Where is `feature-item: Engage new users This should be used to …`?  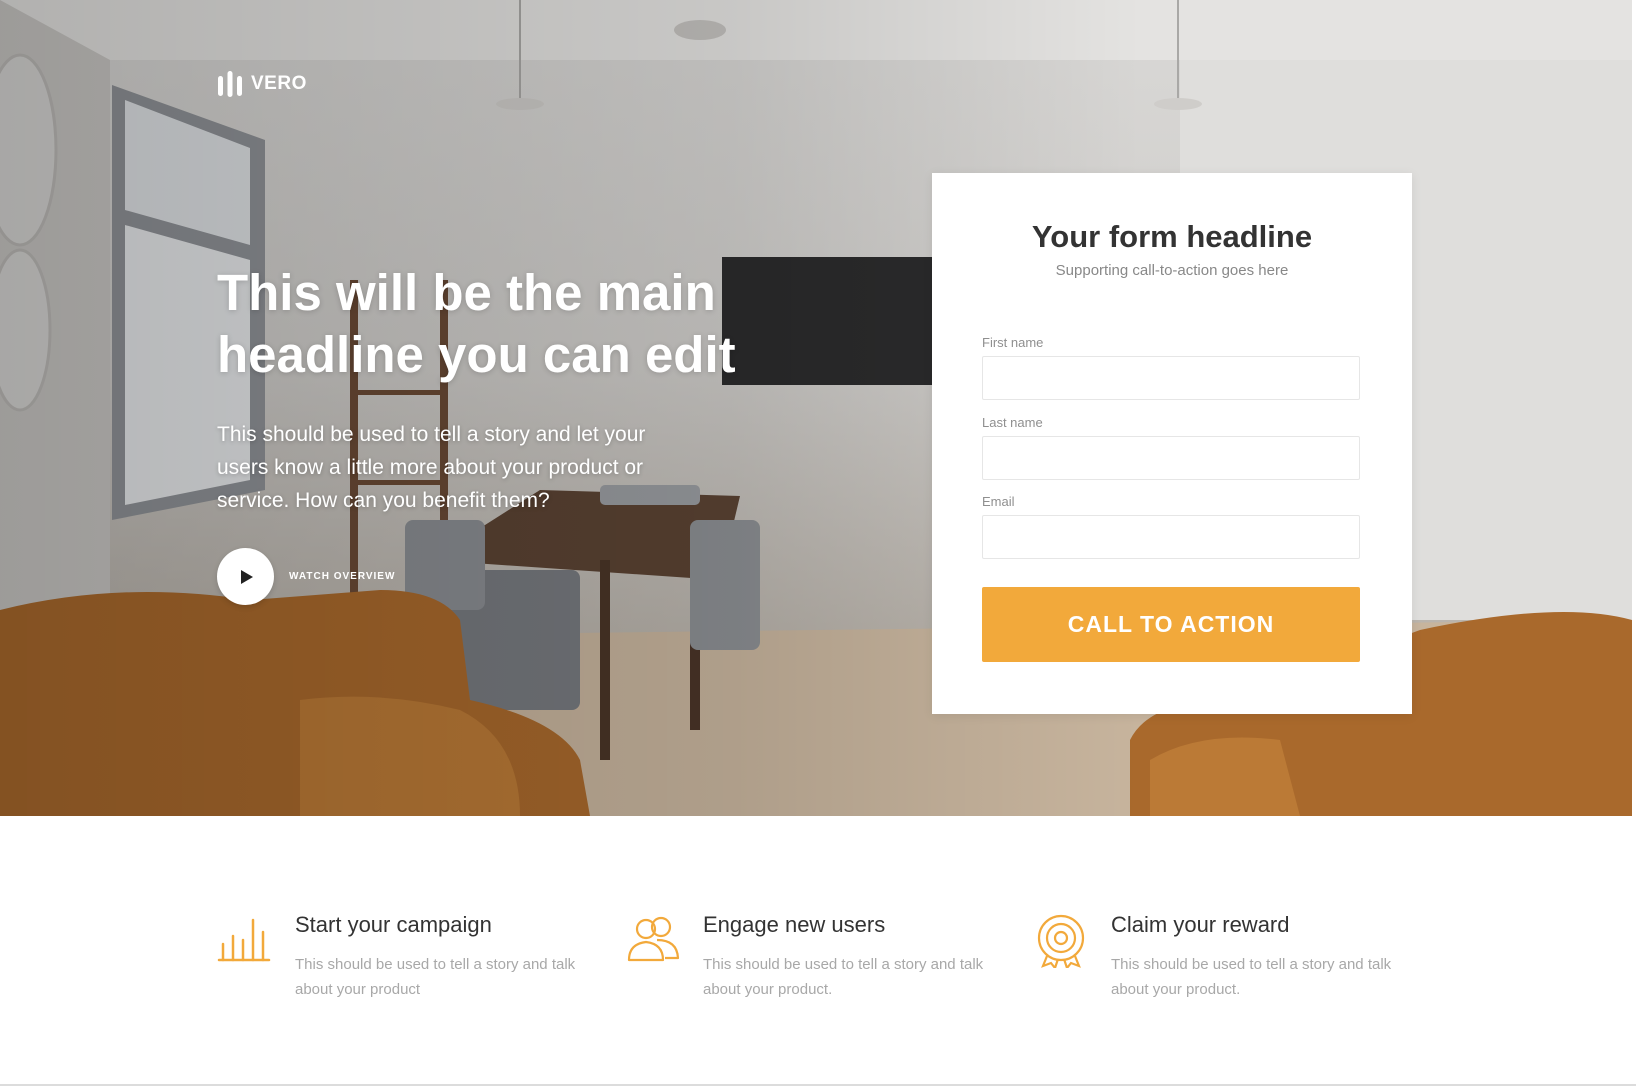 feature-item: Engage new users This should be used to … is located at coordinates (820, 967).